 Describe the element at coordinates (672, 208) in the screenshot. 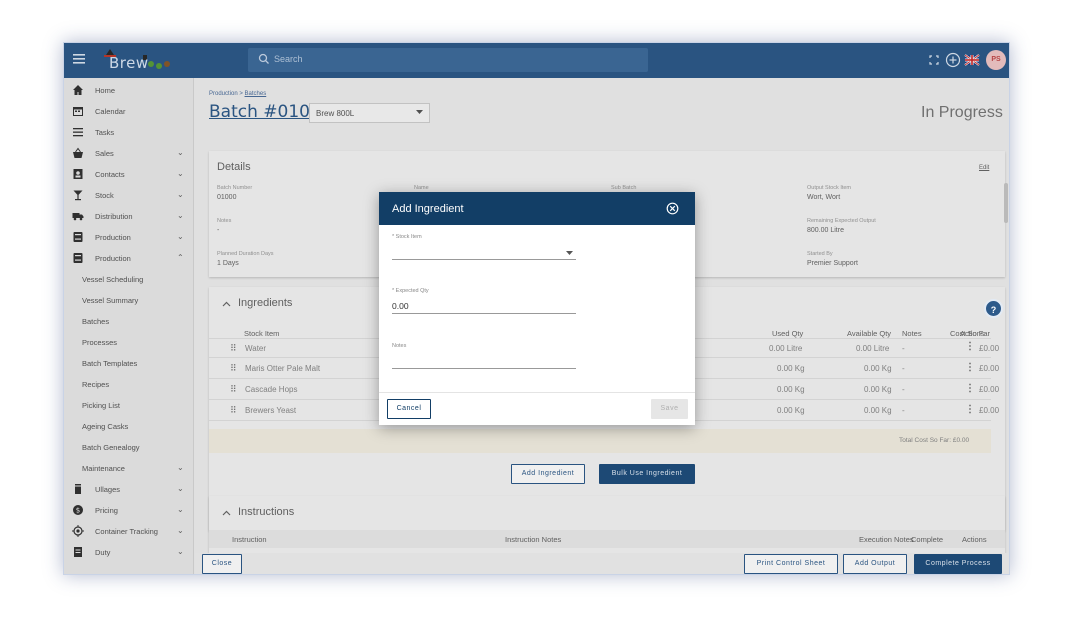

I see `close-icon` at that location.